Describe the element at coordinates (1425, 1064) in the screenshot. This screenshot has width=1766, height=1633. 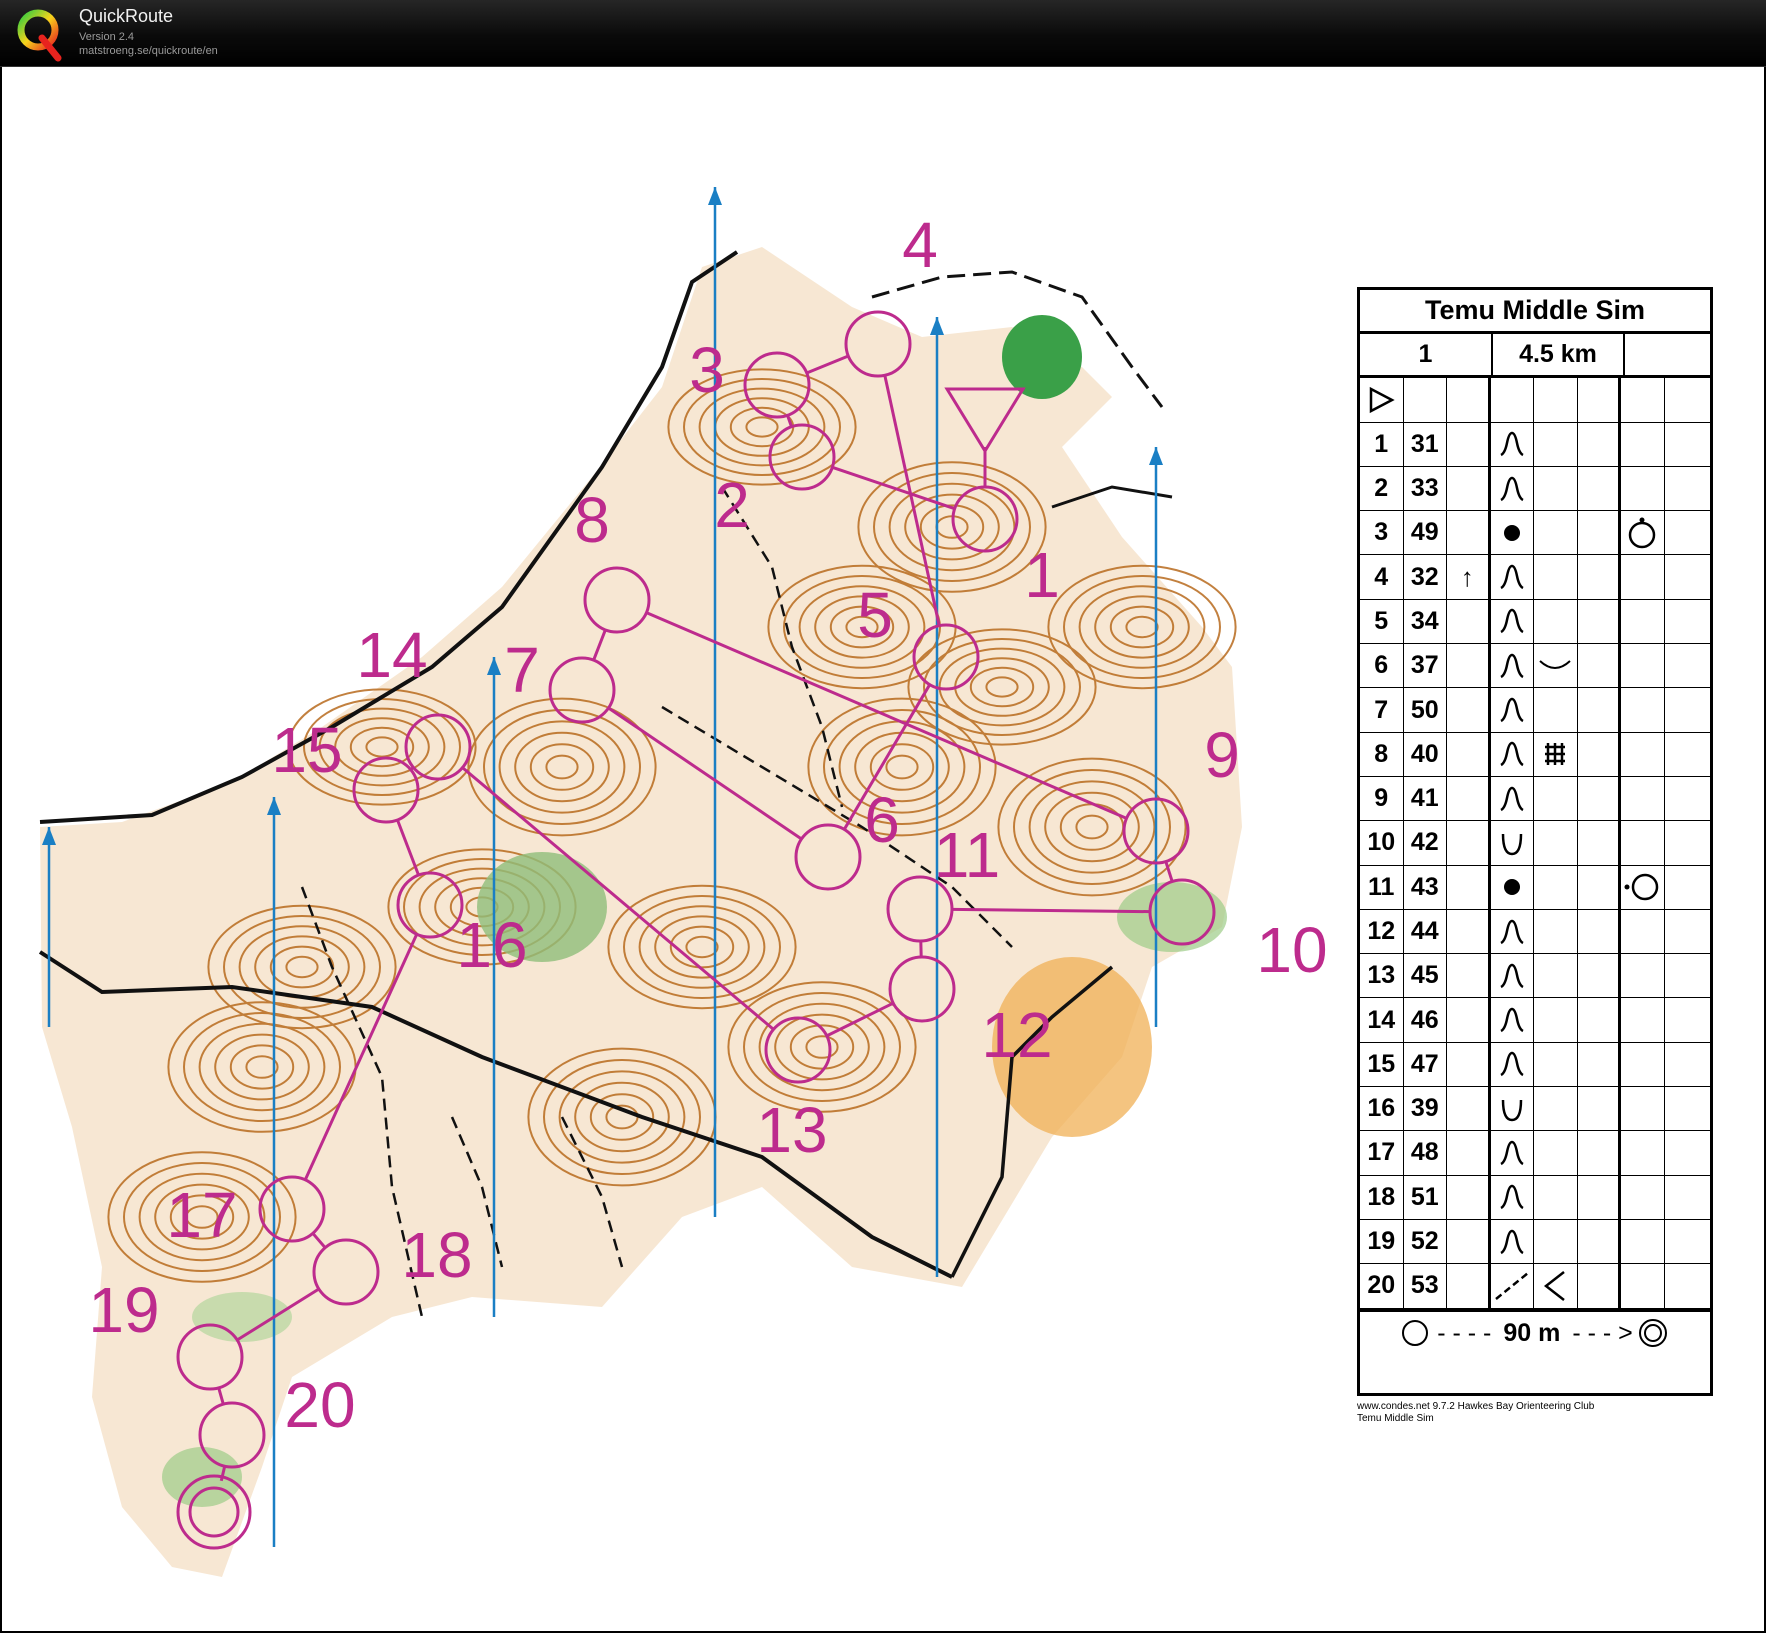
I see `control-code: 47` at that location.